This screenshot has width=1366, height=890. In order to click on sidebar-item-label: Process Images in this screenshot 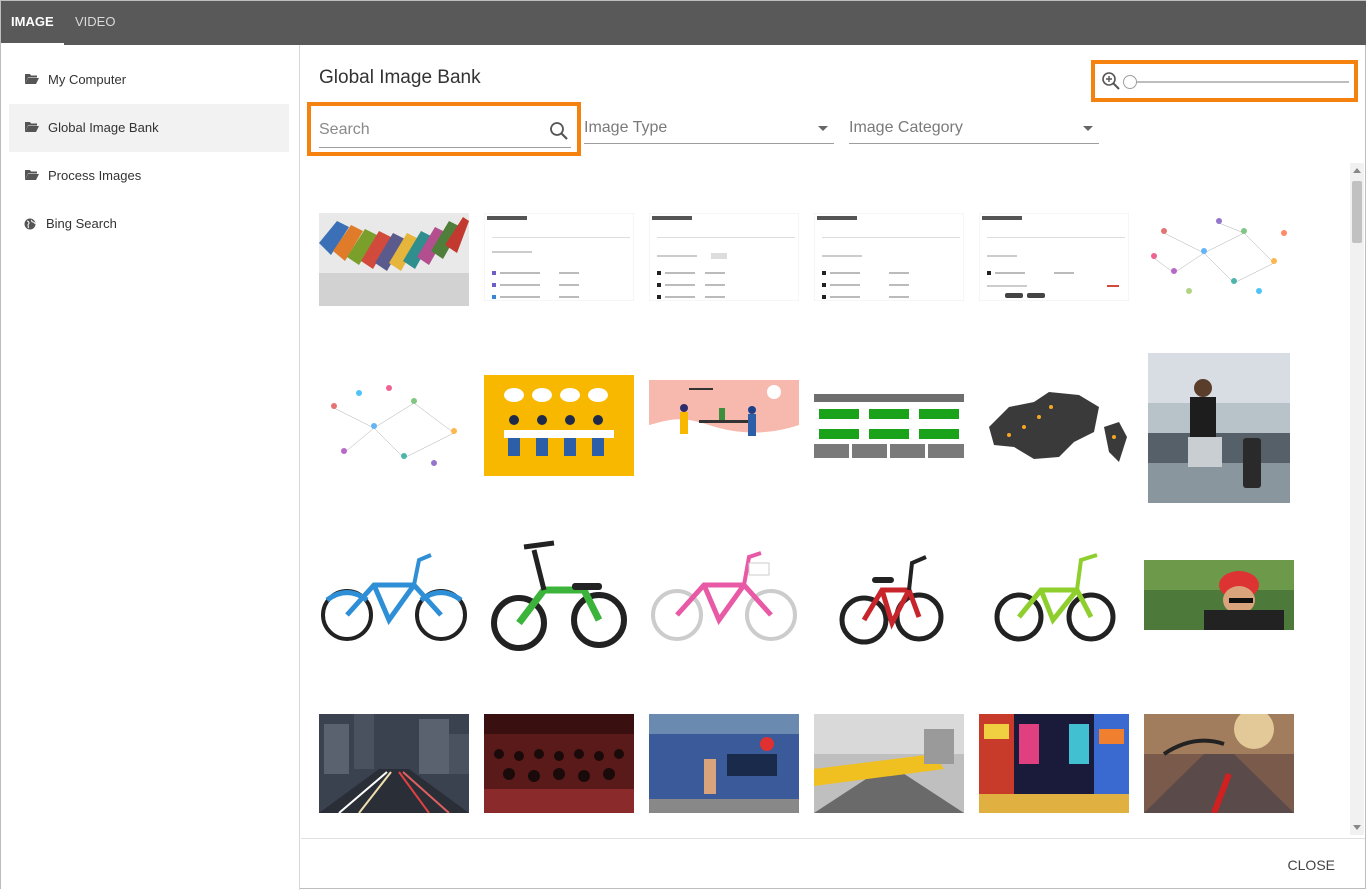, I will do `click(95, 175)`.